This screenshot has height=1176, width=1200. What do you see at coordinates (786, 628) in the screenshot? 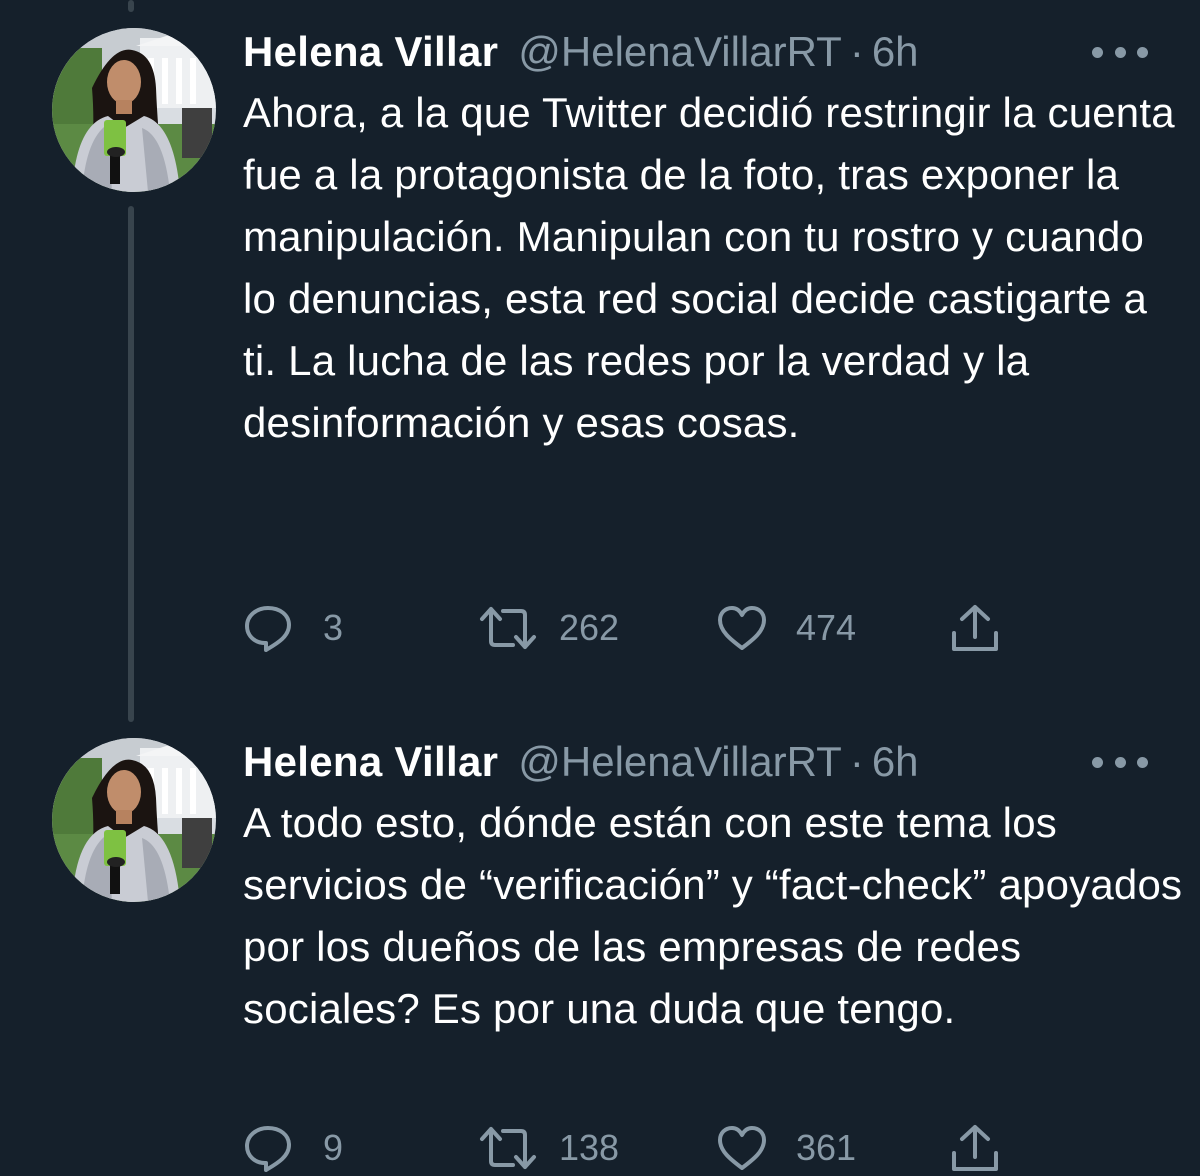
I see `like-button: 474` at bounding box center [786, 628].